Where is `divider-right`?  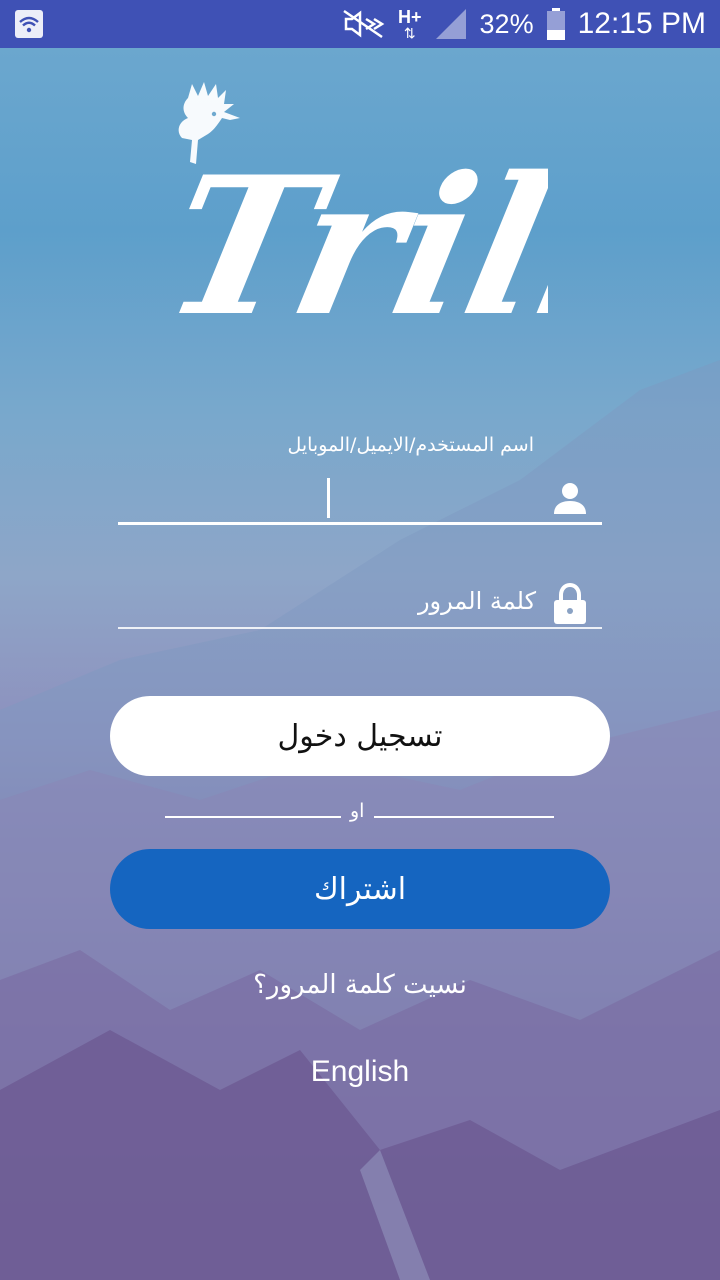 divider-right is located at coordinates (464, 817).